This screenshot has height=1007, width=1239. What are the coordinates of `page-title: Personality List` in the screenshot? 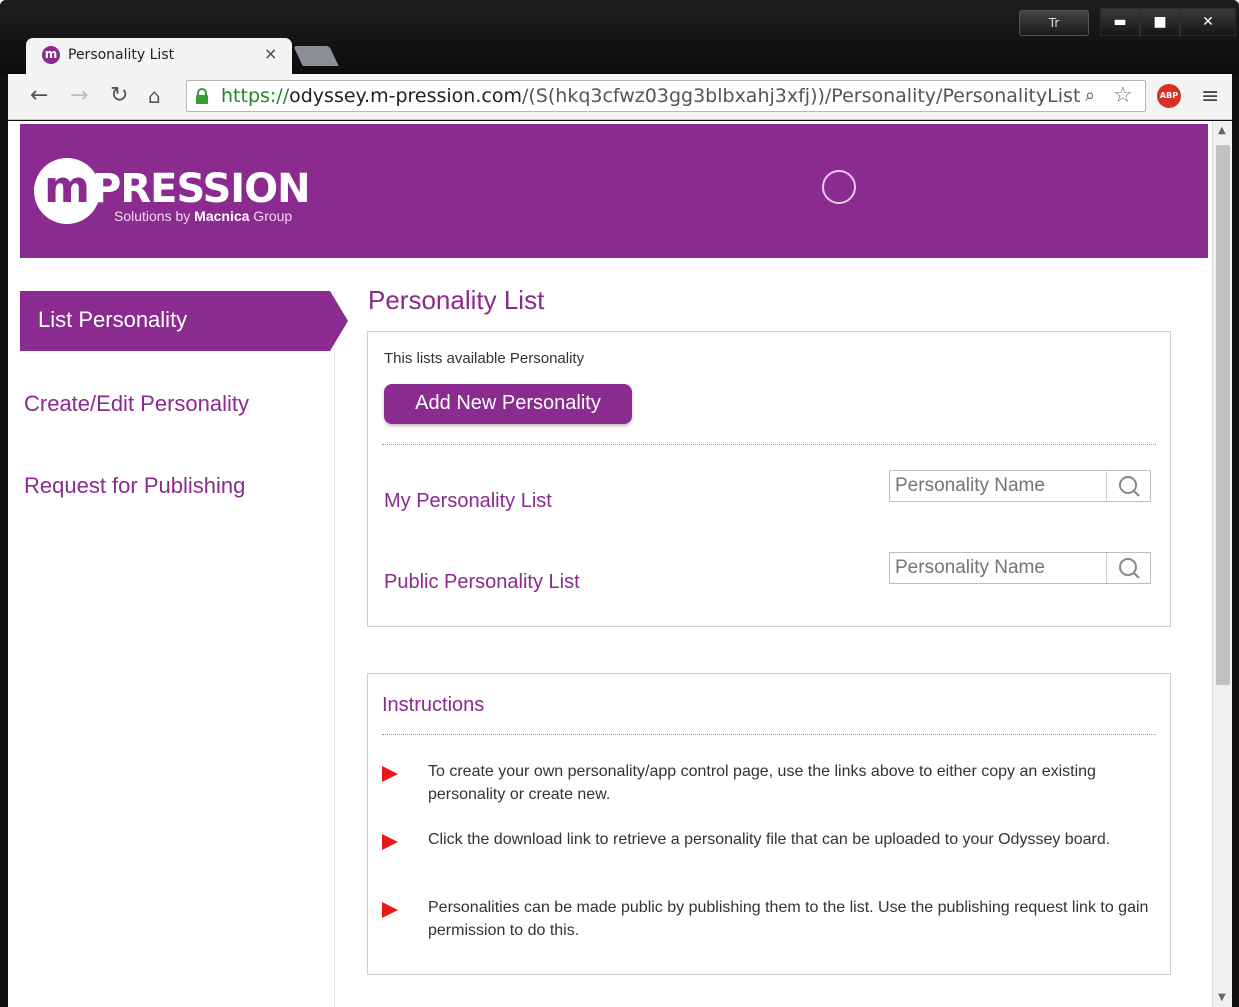 It's located at (456, 300).